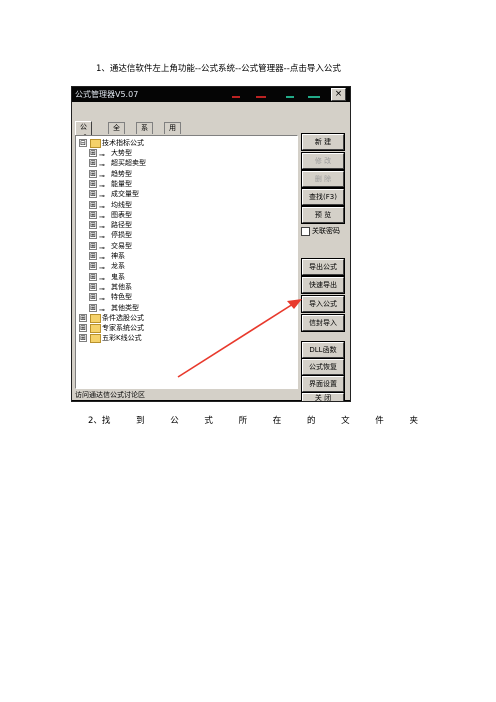  What do you see at coordinates (311, 421) in the screenshot?
I see `step-2-char: 的` at bounding box center [311, 421].